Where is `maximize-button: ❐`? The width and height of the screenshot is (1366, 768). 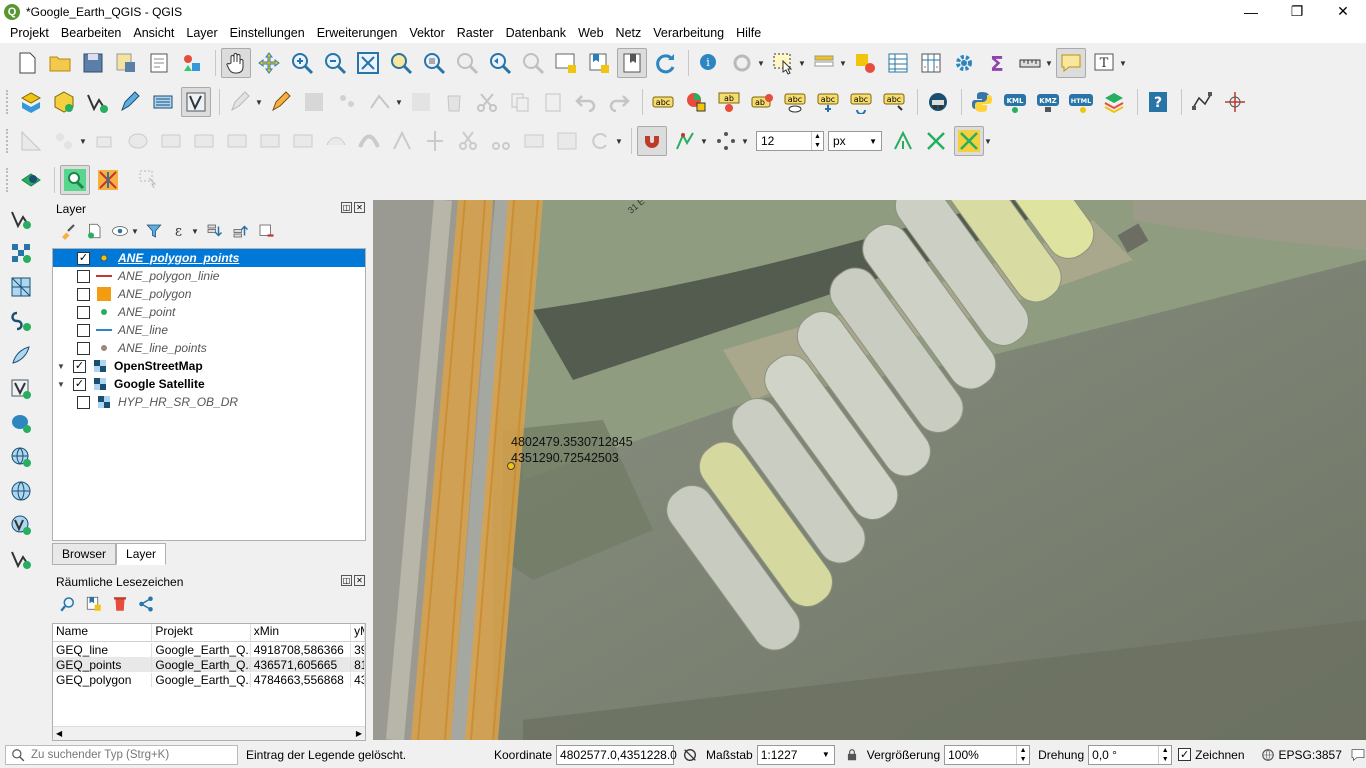 maximize-button: ❐ is located at coordinates (1297, 11).